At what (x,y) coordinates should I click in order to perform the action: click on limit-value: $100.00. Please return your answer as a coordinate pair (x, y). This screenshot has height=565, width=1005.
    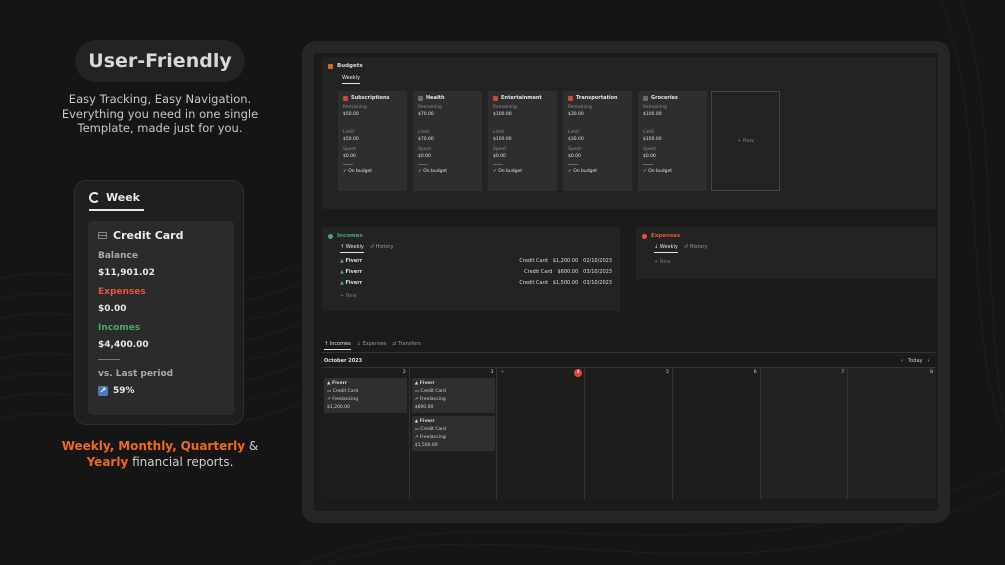
    Looking at the image, I should click on (652, 139).